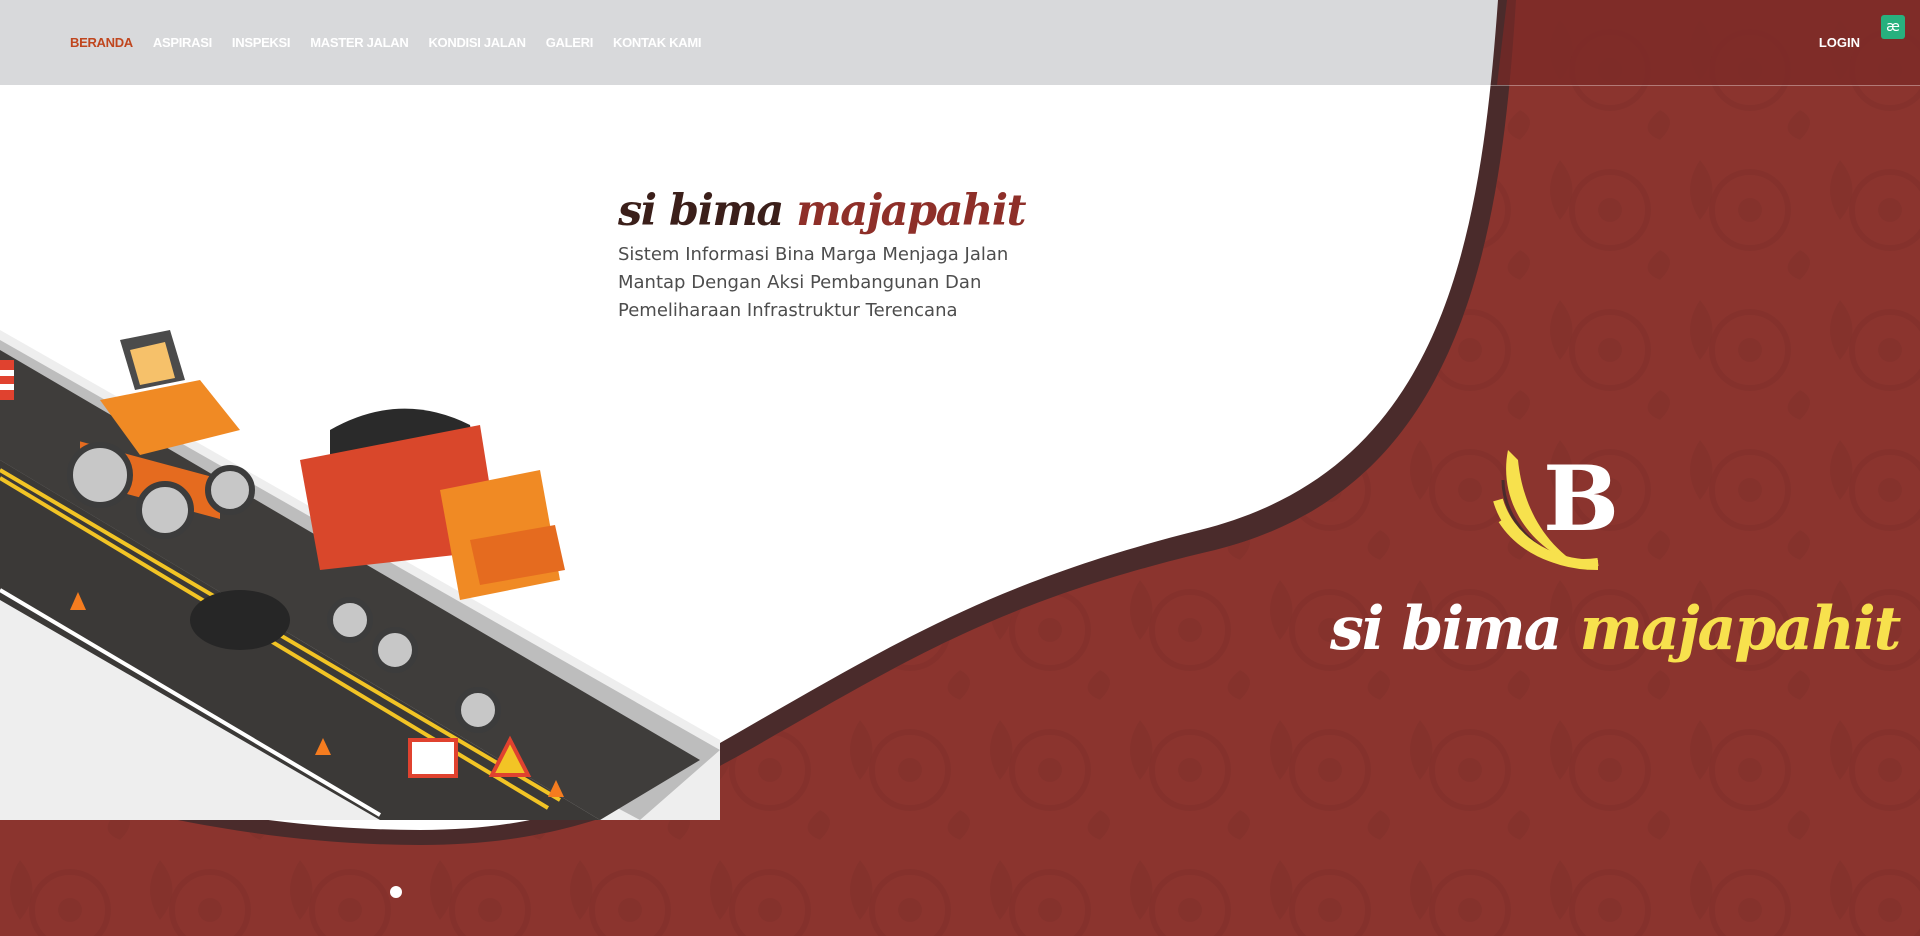 The image size is (1920, 936). I want to click on logo-wordmark-part1: si bima, so click(1446, 629).